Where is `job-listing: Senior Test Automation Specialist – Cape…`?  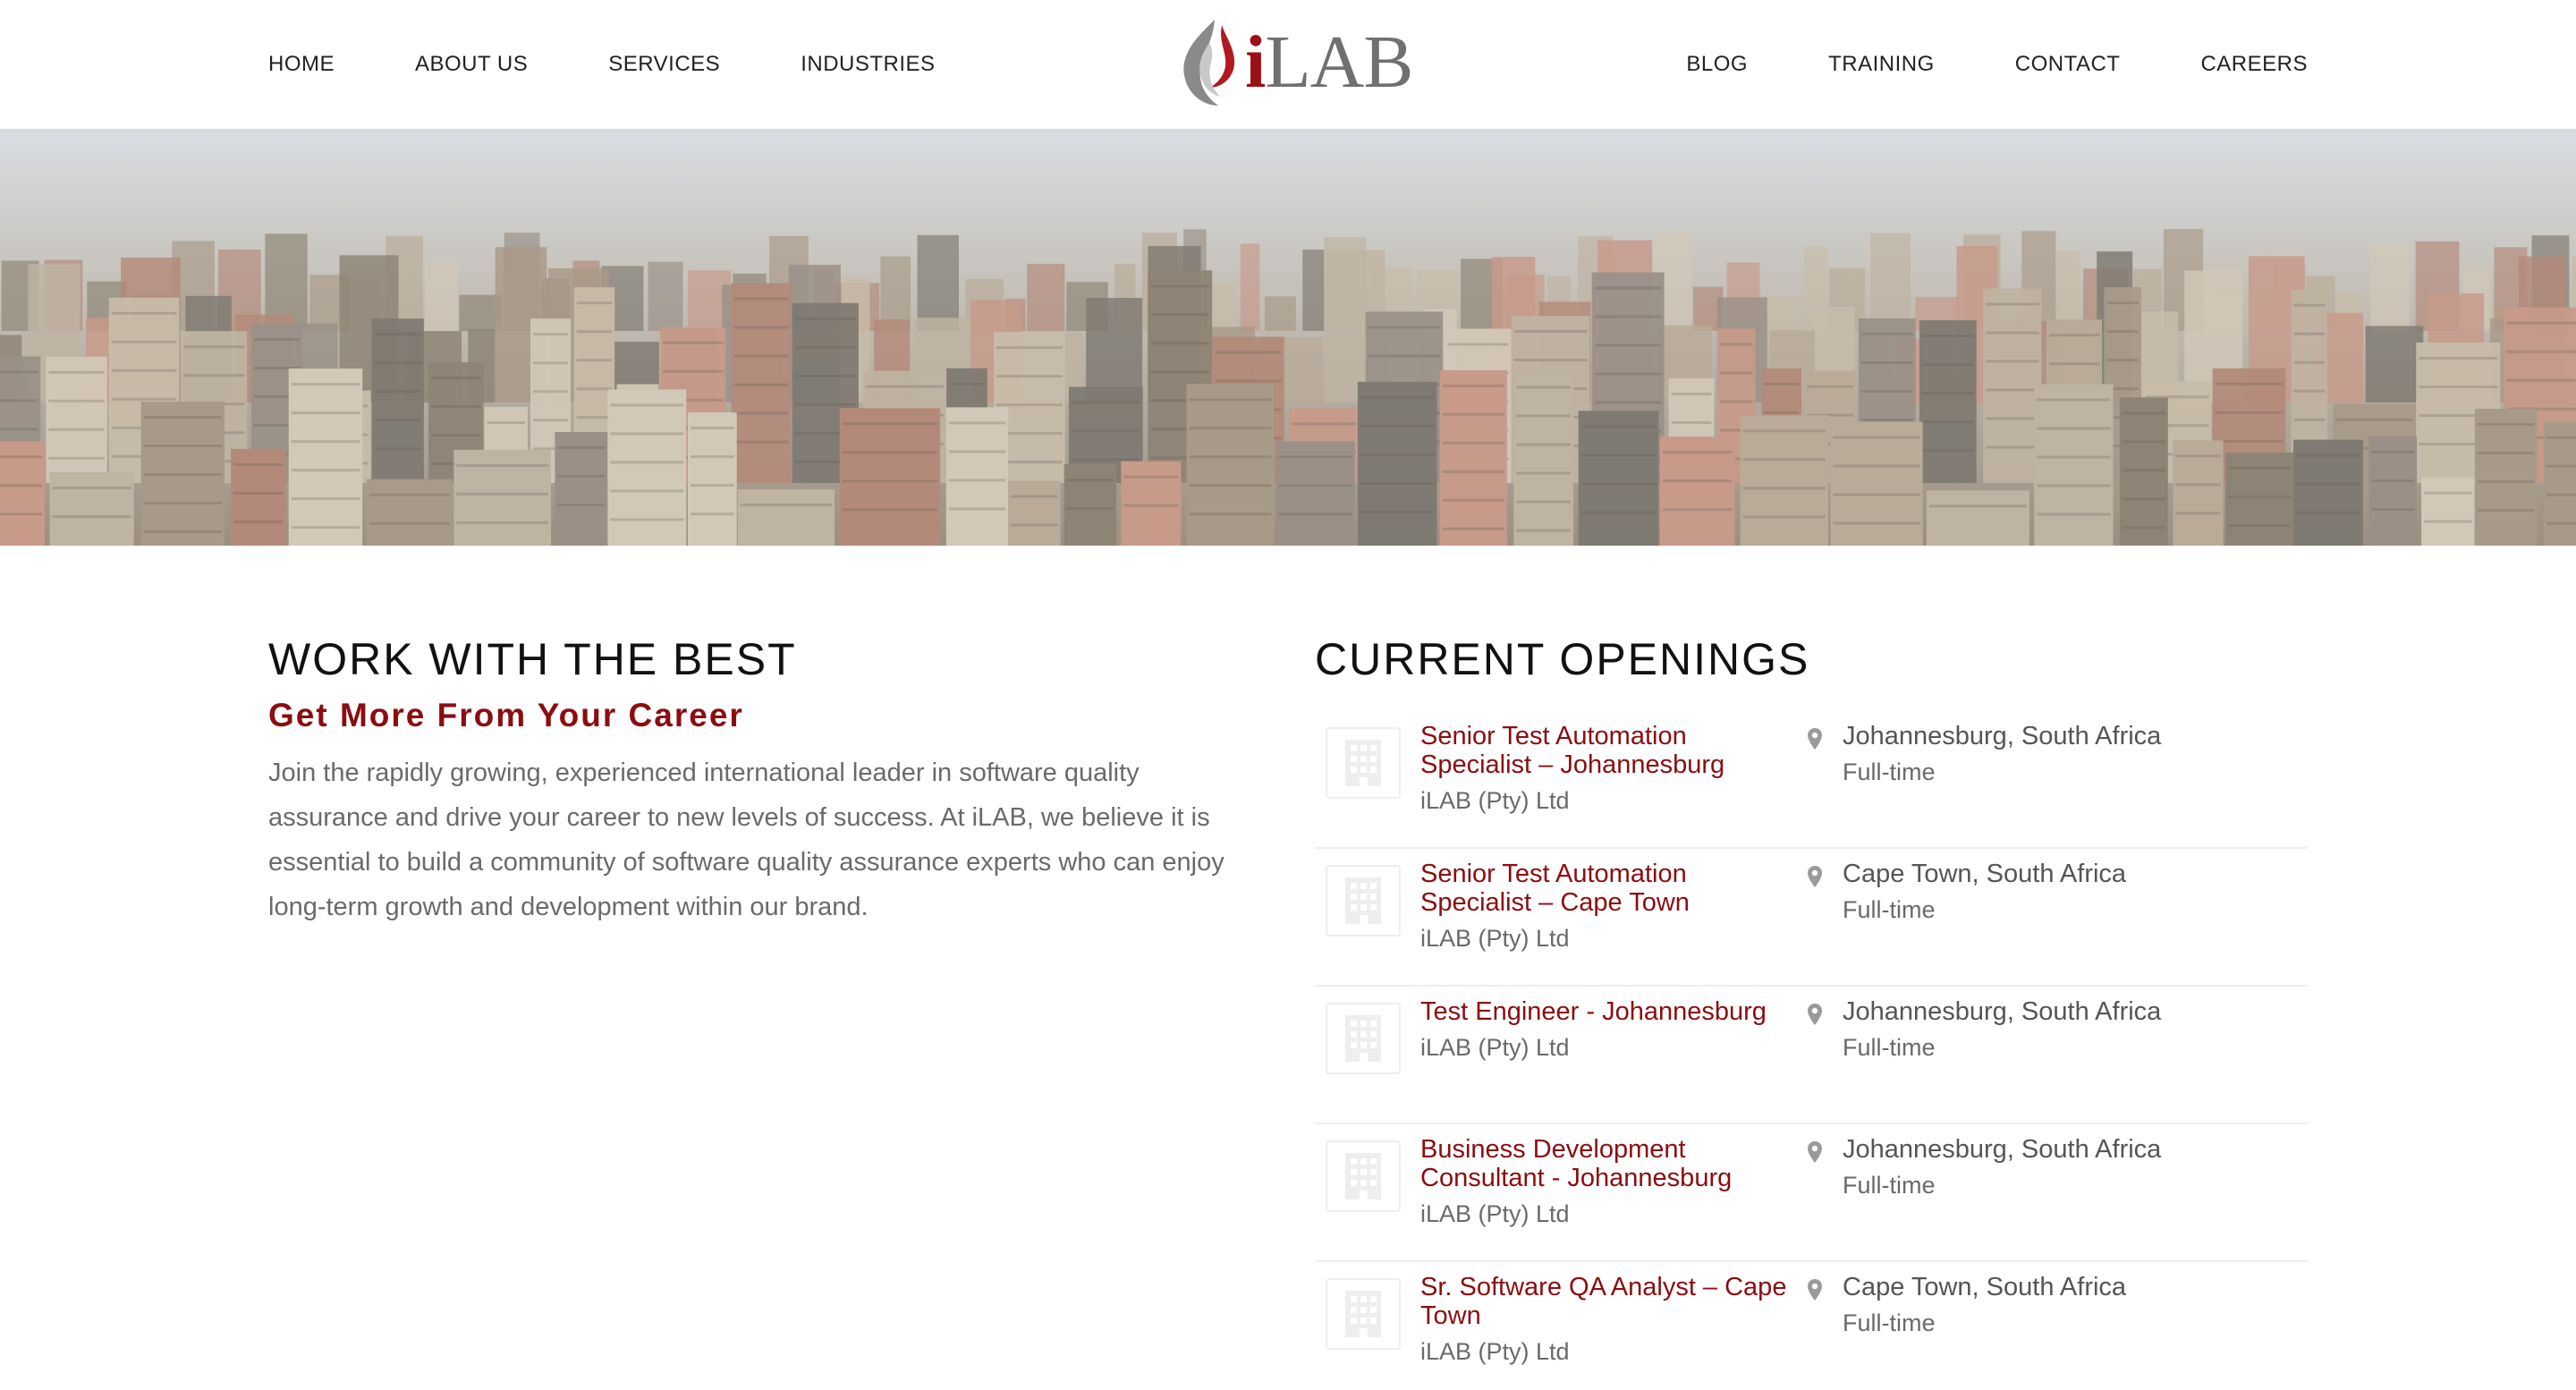 job-listing: Senior Test Automation Specialist – Cape… is located at coordinates (1811, 918).